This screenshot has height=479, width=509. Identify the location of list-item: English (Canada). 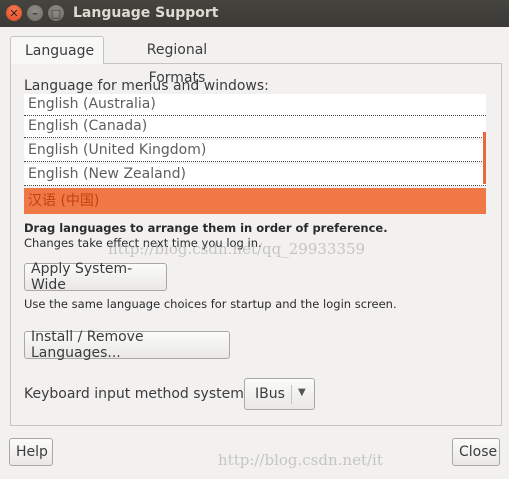
(255, 127).